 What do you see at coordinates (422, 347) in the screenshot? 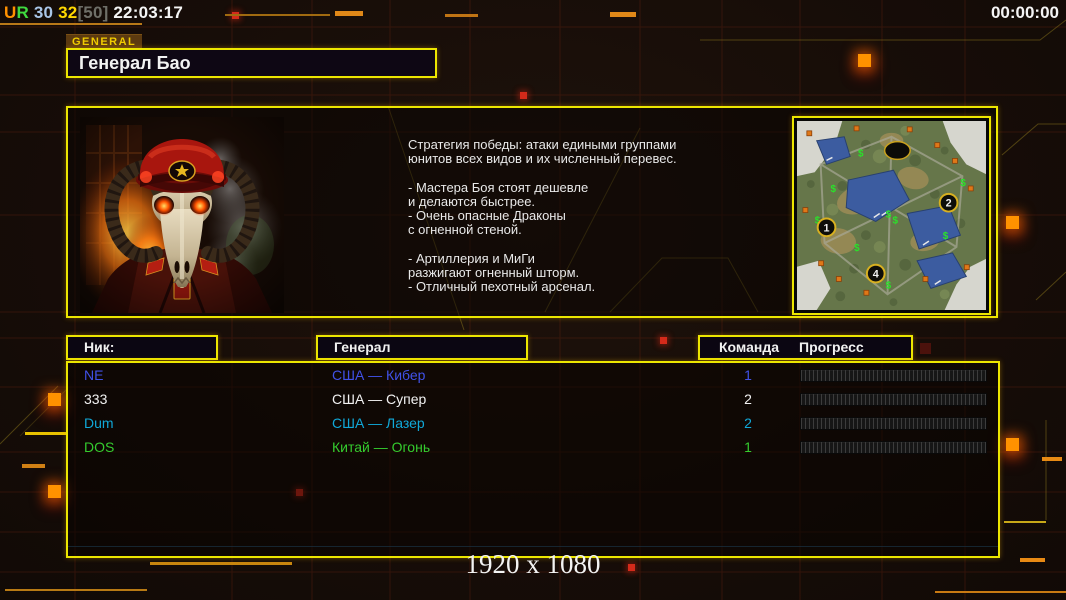
I see `column-header-general: Генерал` at bounding box center [422, 347].